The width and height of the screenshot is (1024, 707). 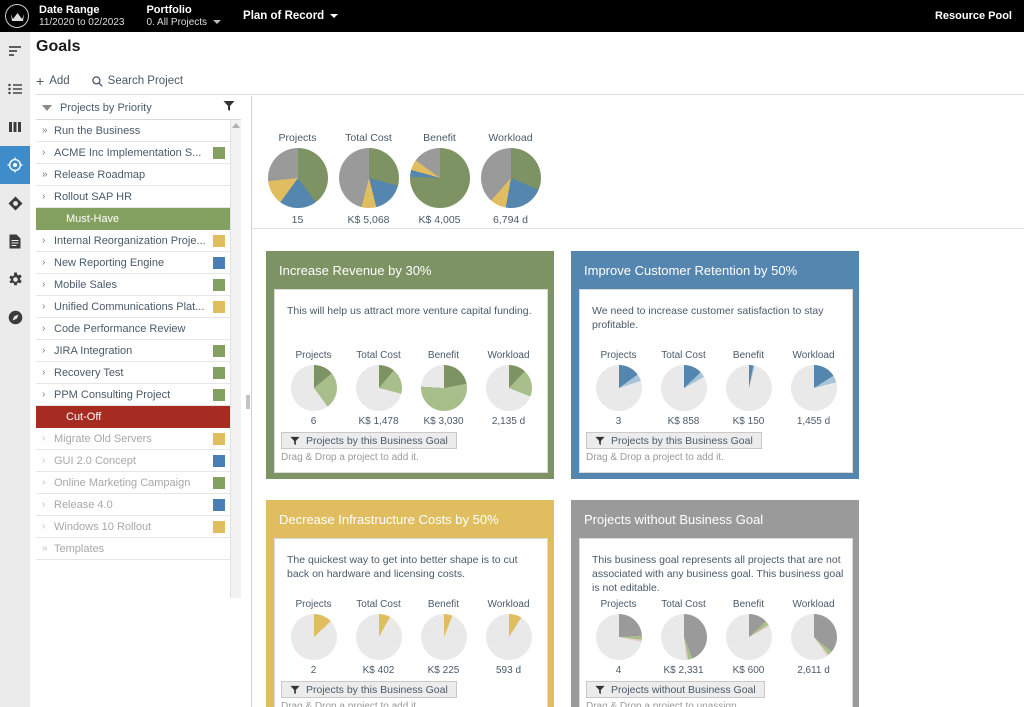 I want to click on summary-pie-chart, so click(x=510, y=178).